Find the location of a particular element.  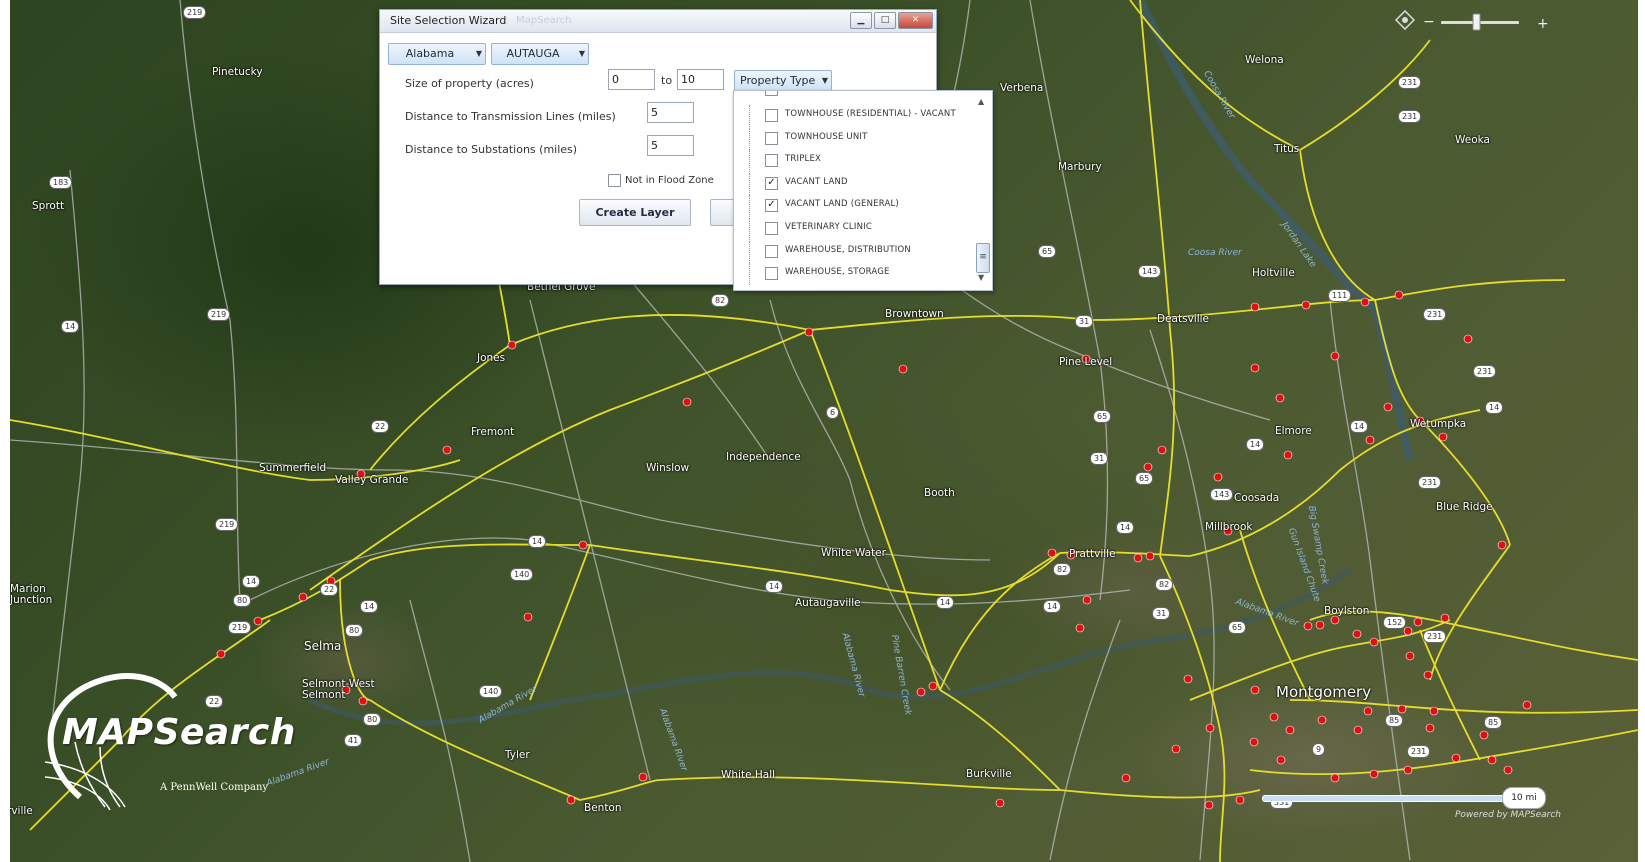

list-item-label: VETERINARY CLINIC is located at coordinates (828, 227).